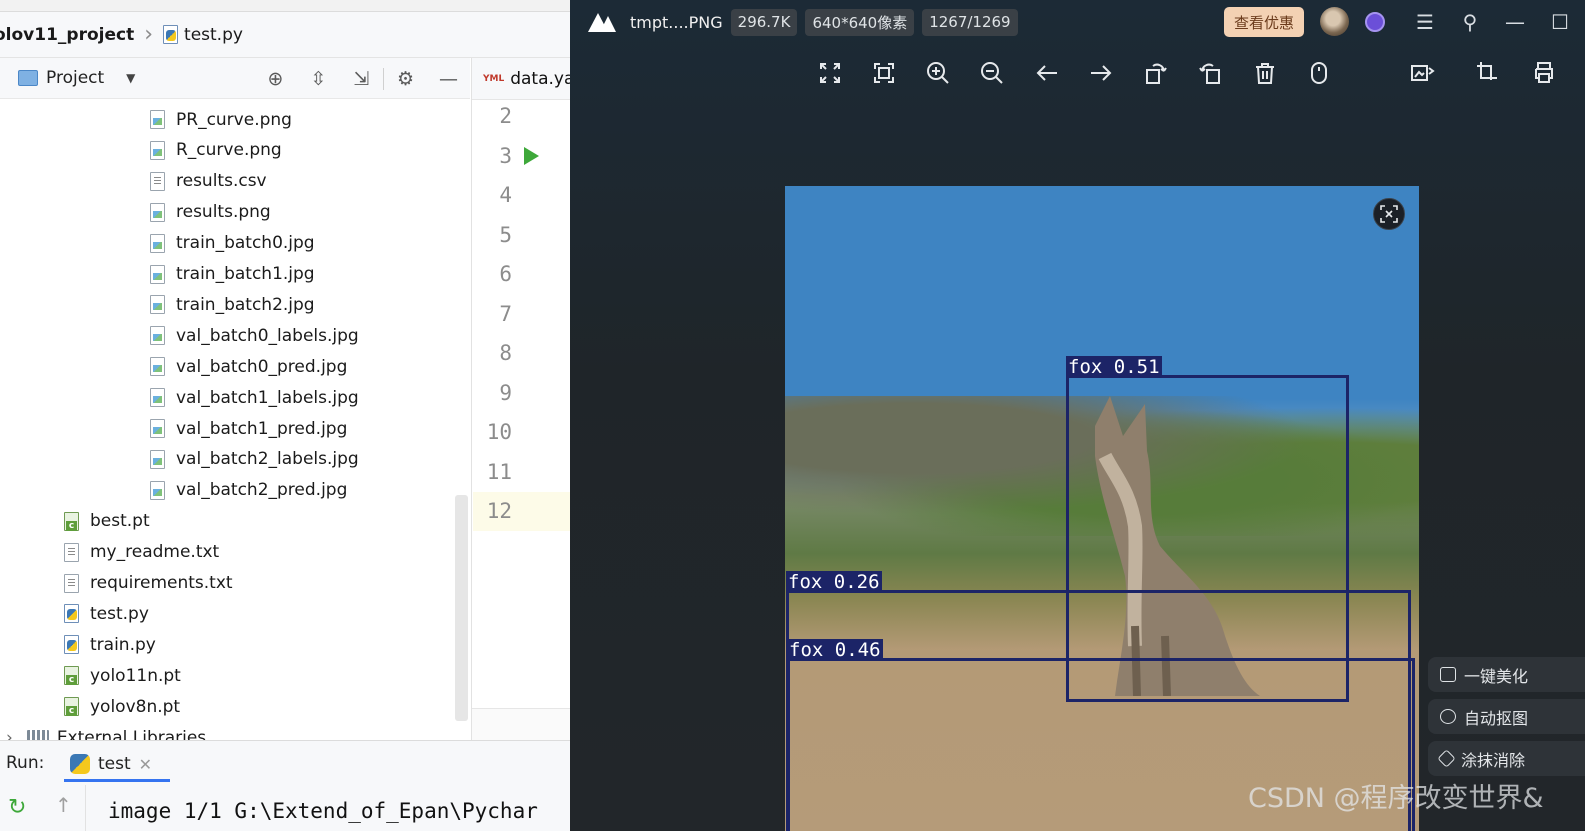  I want to click on tree-item: yolov8n.pt, so click(122, 706).